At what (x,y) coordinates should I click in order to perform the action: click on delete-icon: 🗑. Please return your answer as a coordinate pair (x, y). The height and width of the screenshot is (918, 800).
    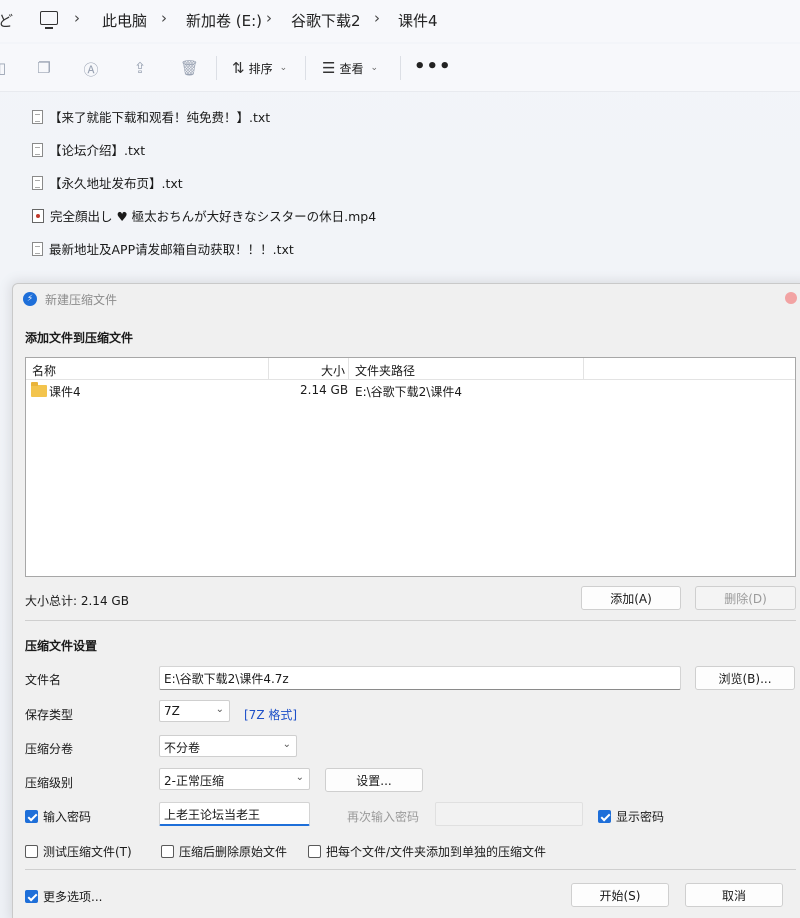
    Looking at the image, I should click on (189, 68).